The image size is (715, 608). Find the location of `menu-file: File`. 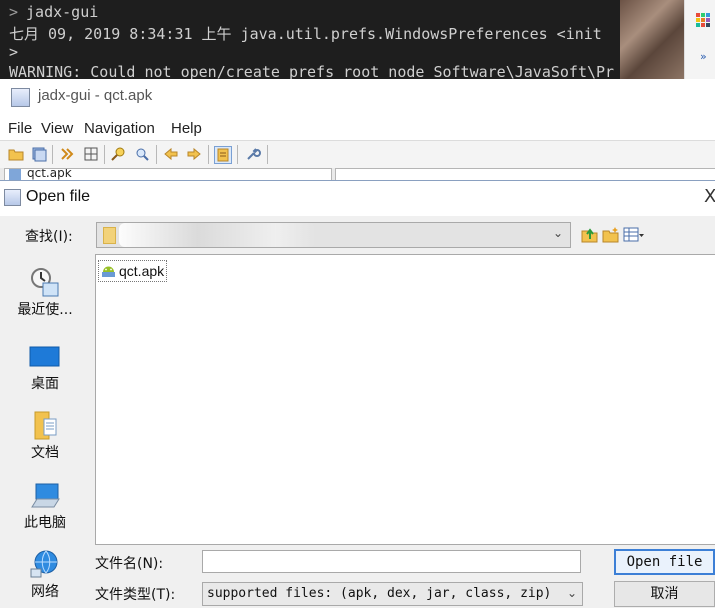

menu-file: File is located at coordinates (20, 128).